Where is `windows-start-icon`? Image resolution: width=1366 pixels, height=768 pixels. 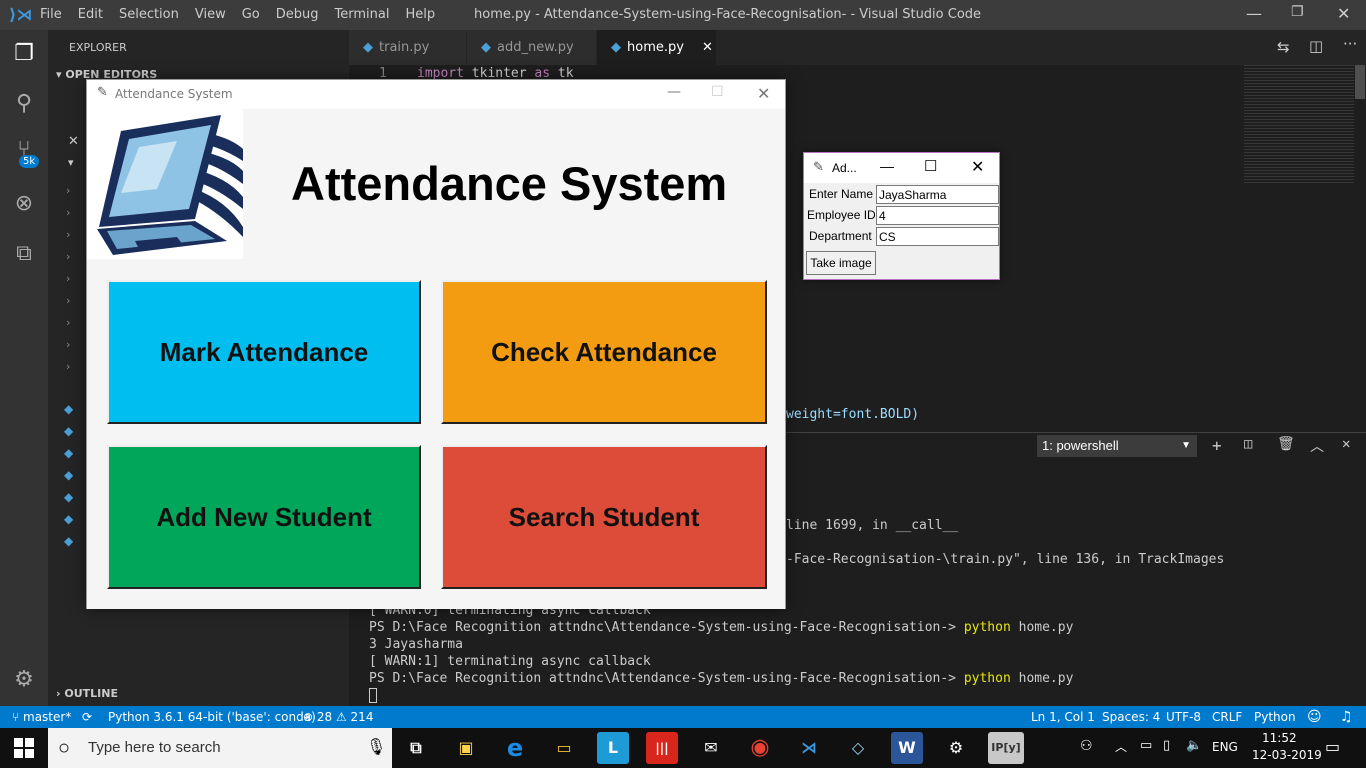 windows-start-icon is located at coordinates (24, 748).